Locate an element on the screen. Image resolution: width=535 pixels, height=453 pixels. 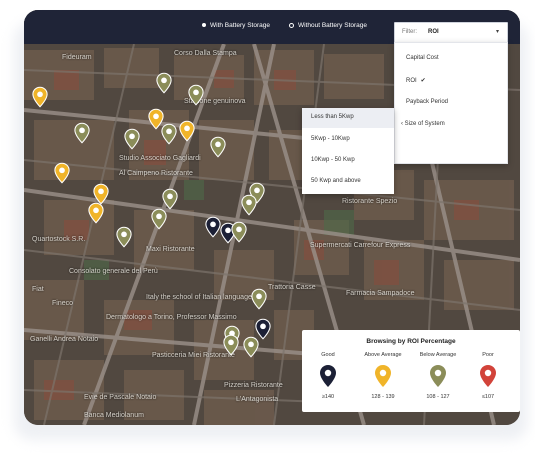
submenu-item-50kwp-above: 50 Kwp and above is located at coordinates (336, 181).